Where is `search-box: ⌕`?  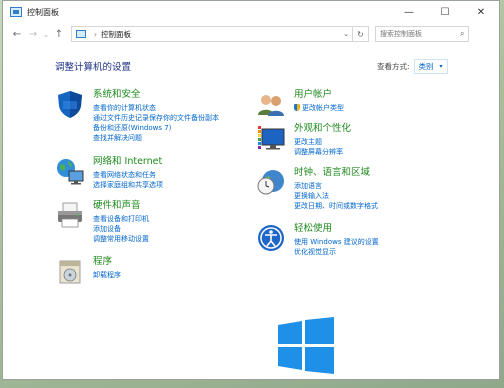
search-box: ⌕ is located at coordinates (422, 34).